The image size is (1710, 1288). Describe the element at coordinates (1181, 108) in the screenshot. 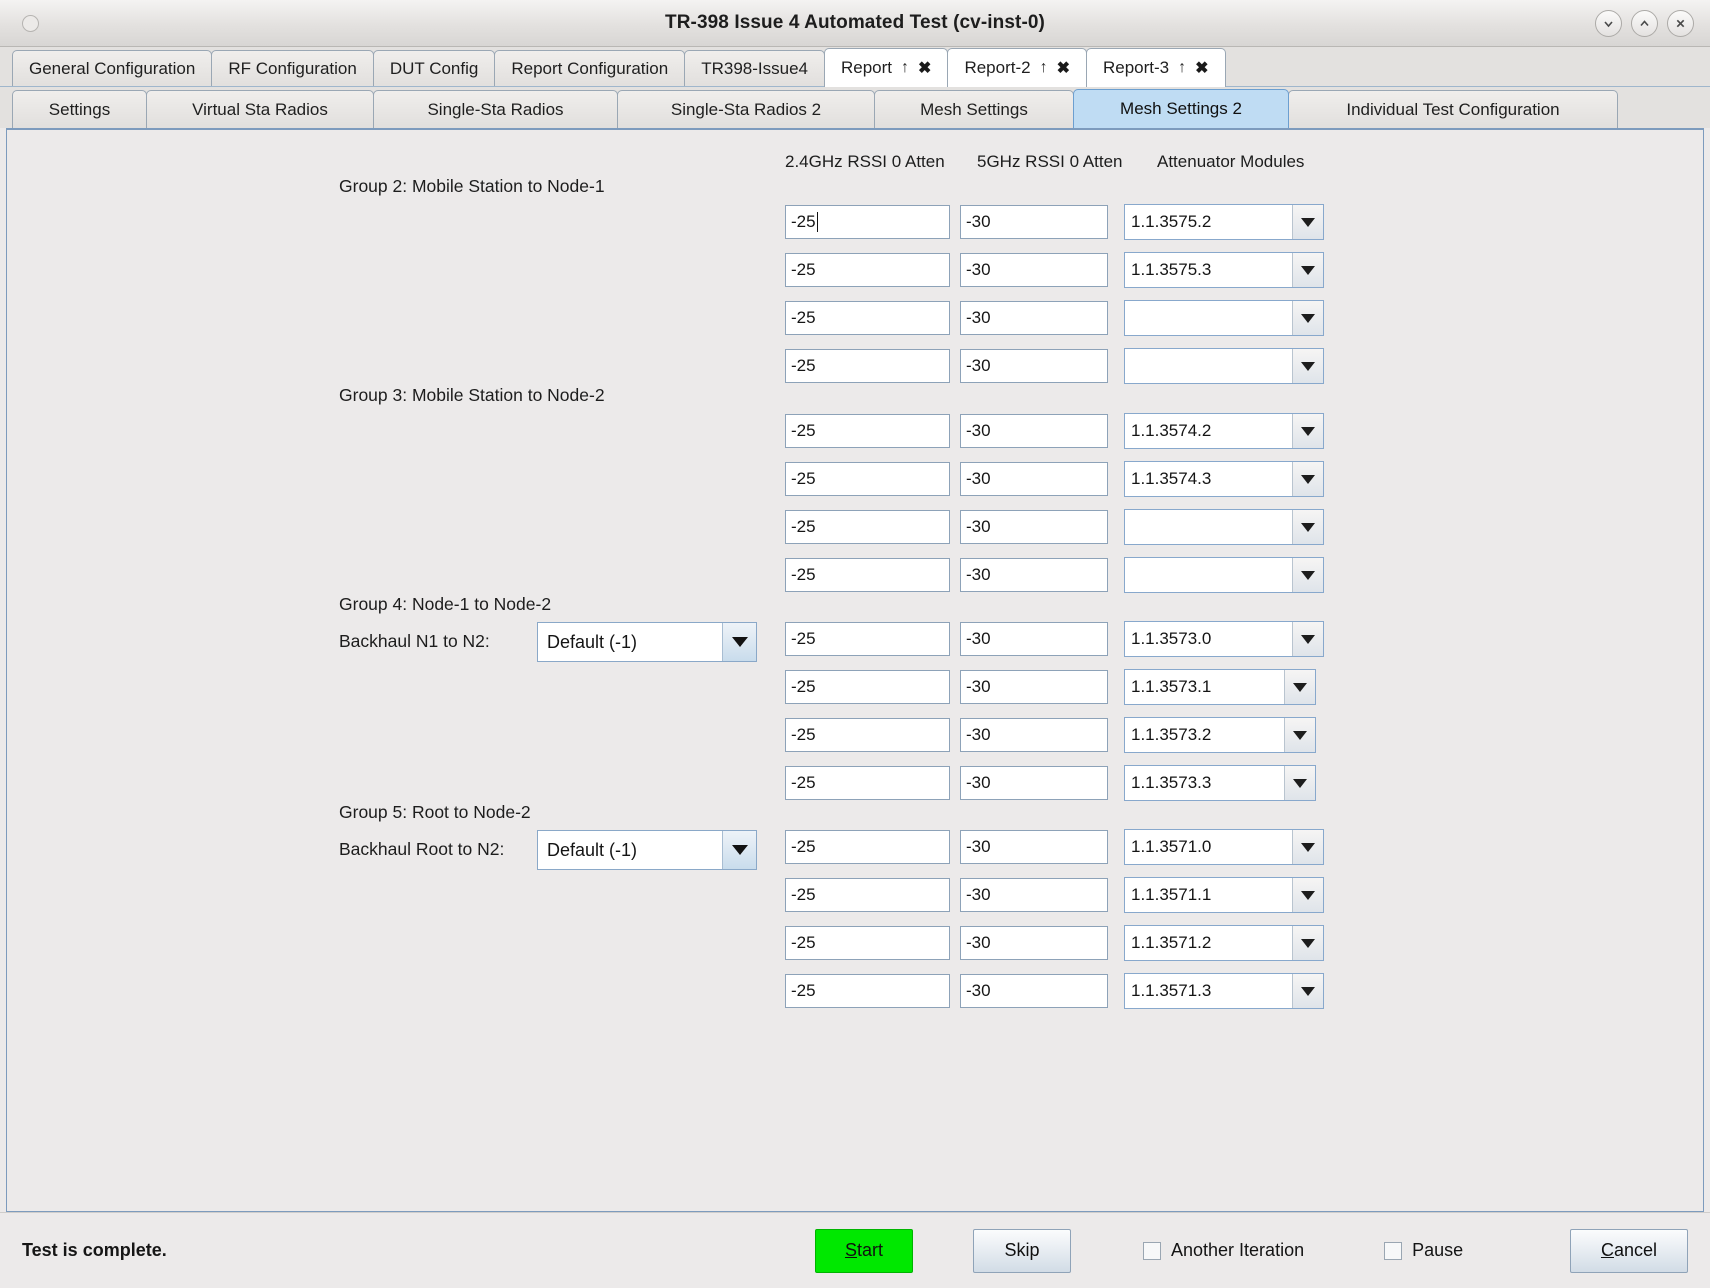

I see `tab-mesh-settings-2: Mesh Settings 2` at that location.